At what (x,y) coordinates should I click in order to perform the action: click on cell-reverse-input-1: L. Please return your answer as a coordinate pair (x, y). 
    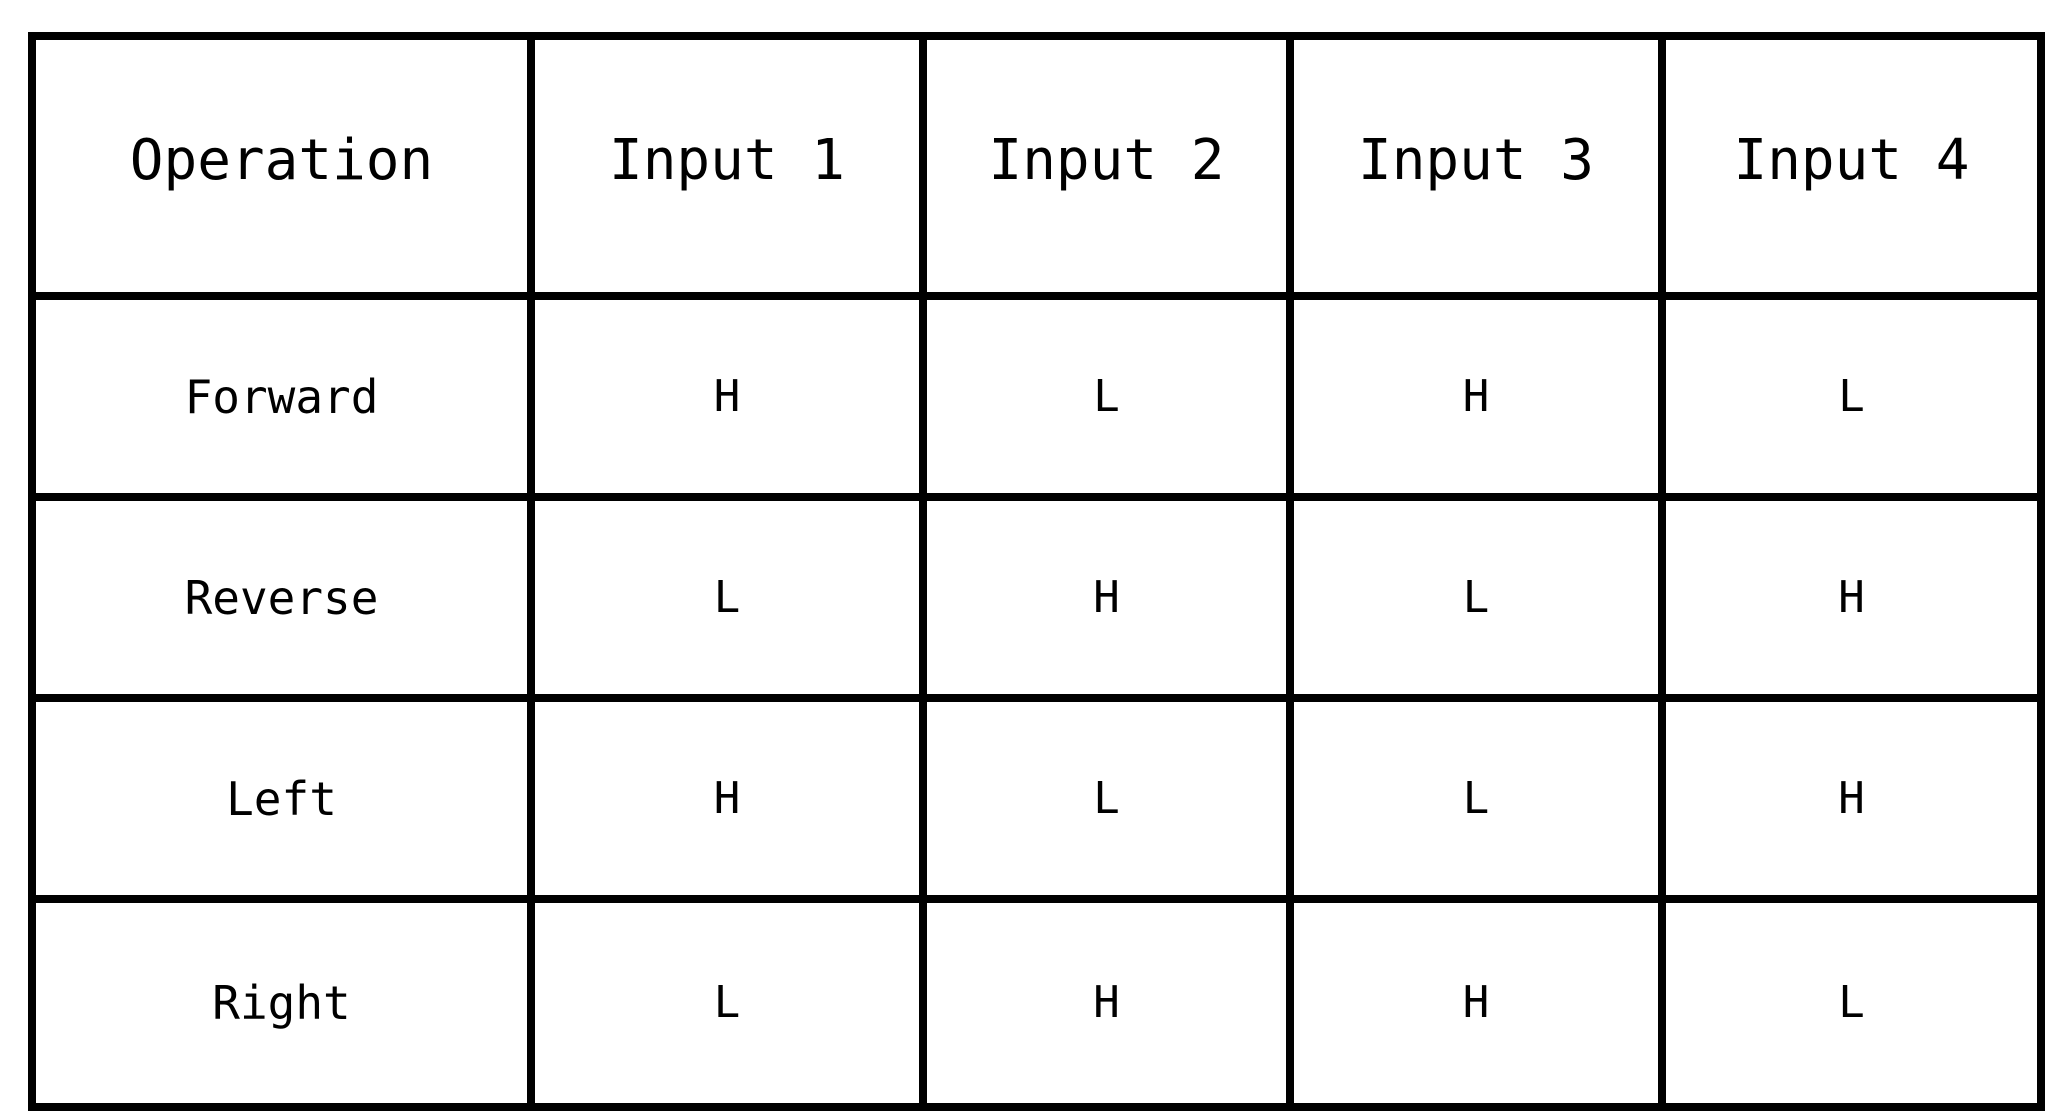
    Looking at the image, I should click on (727, 597).